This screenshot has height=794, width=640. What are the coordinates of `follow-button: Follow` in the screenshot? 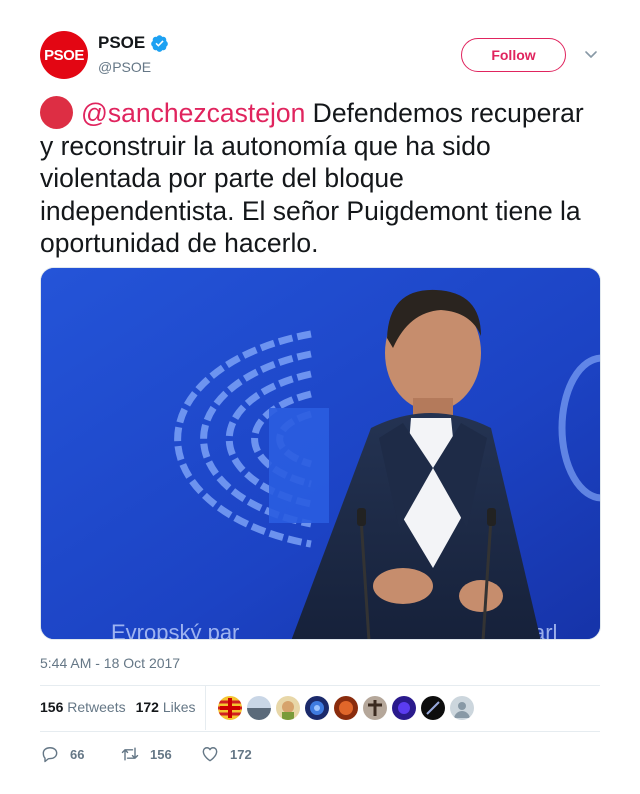 It's located at (513, 55).